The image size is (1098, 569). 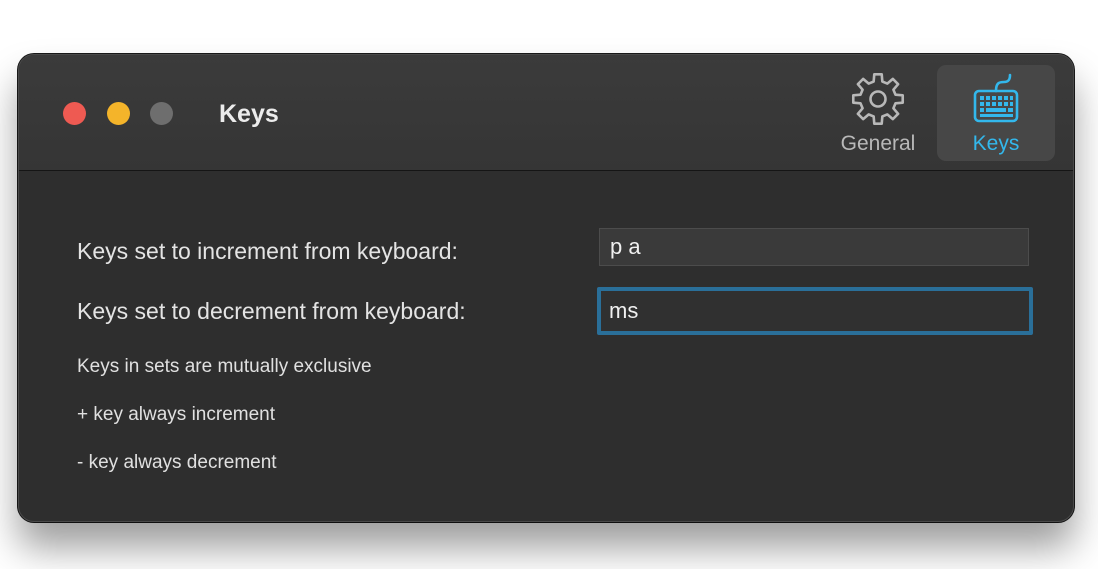 I want to click on toolbar-tab-keys: Keys, so click(x=996, y=113).